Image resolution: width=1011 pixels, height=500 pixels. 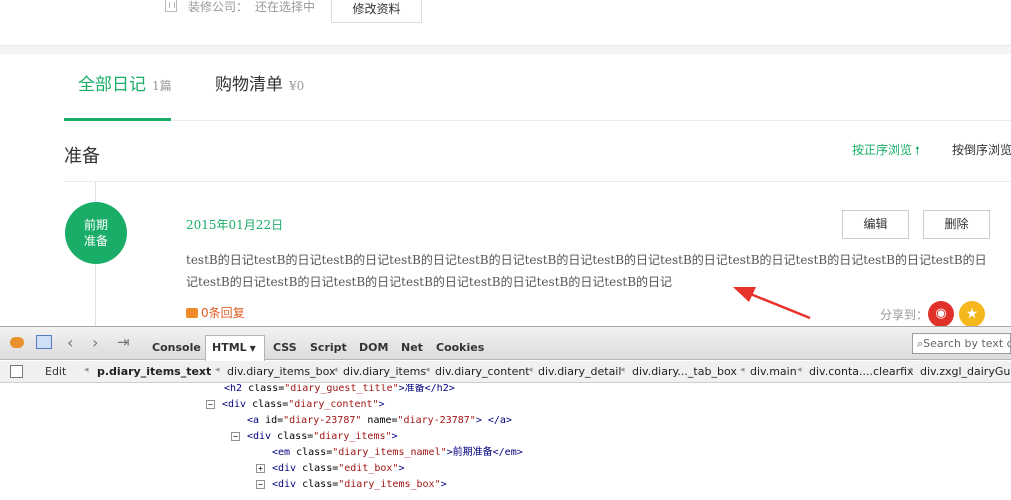 What do you see at coordinates (285, 347) in the screenshot?
I see `tab-css: CSS` at bounding box center [285, 347].